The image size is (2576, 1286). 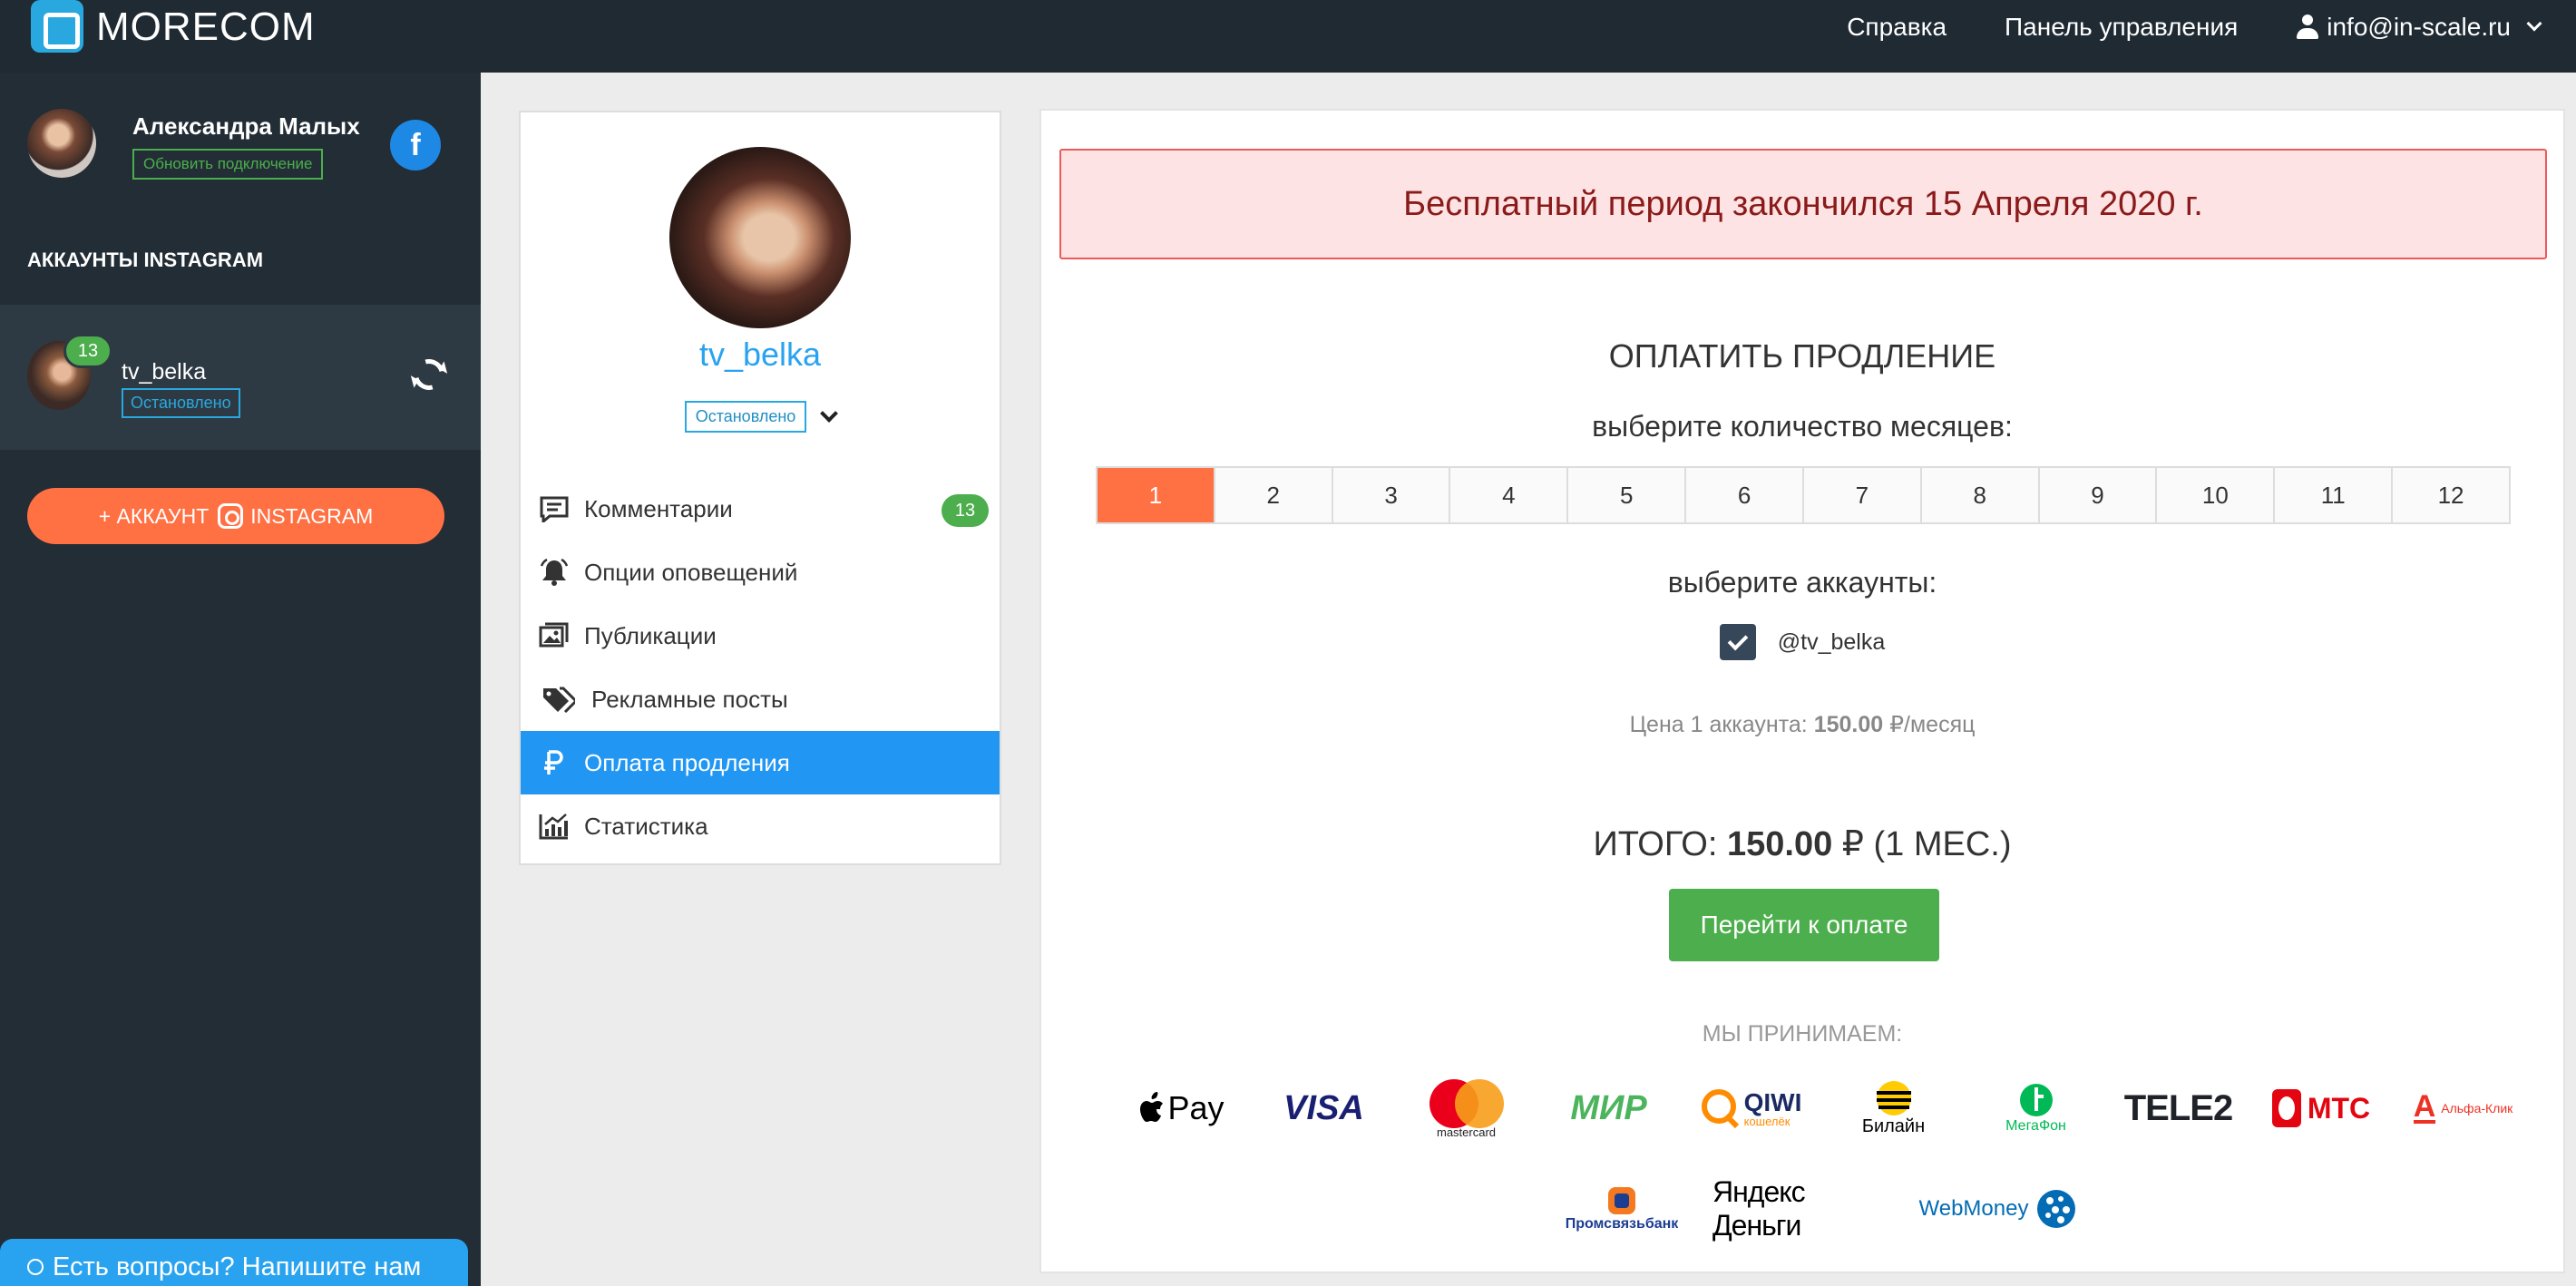 I want to click on user-menu: info@in-scale.ru, so click(x=2419, y=27).